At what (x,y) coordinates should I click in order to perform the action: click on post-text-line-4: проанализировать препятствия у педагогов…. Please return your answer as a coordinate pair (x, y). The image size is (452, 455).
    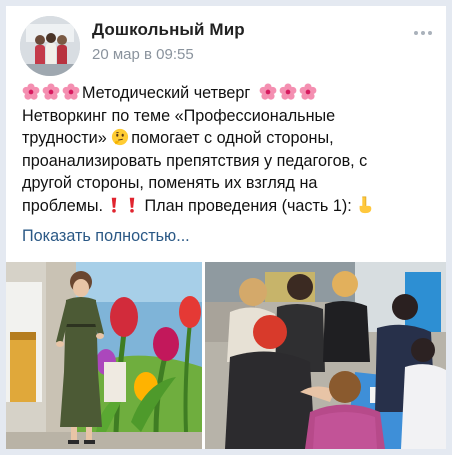
    Looking at the image, I should click on (195, 160).